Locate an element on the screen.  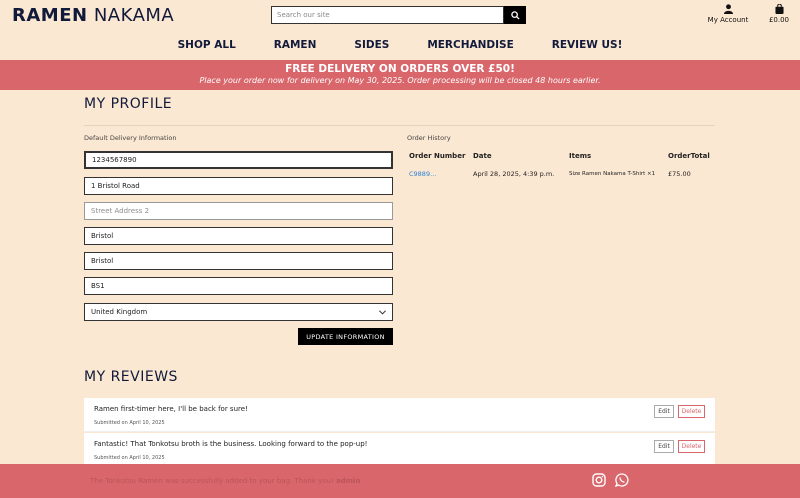
chevron-down-icon is located at coordinates (382, 312).